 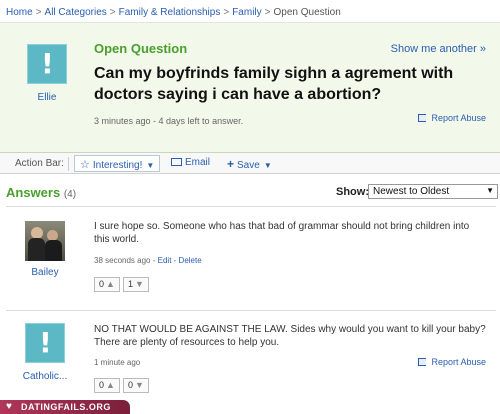 What do you see at coordinates (411, 191) in the screenshot?
I see `sort-selected-value: Newest to Oldest` at bounding box center [411, 191].